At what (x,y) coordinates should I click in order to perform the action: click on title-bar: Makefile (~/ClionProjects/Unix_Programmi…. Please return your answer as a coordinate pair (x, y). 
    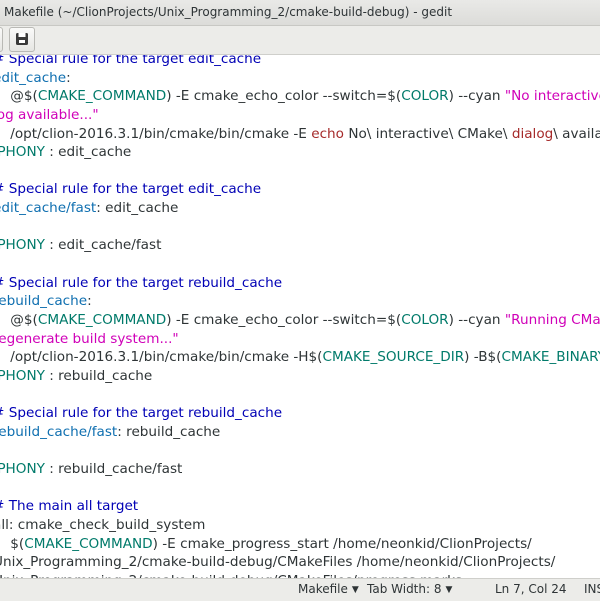
    Looking at the image, I should click on (300, 13).